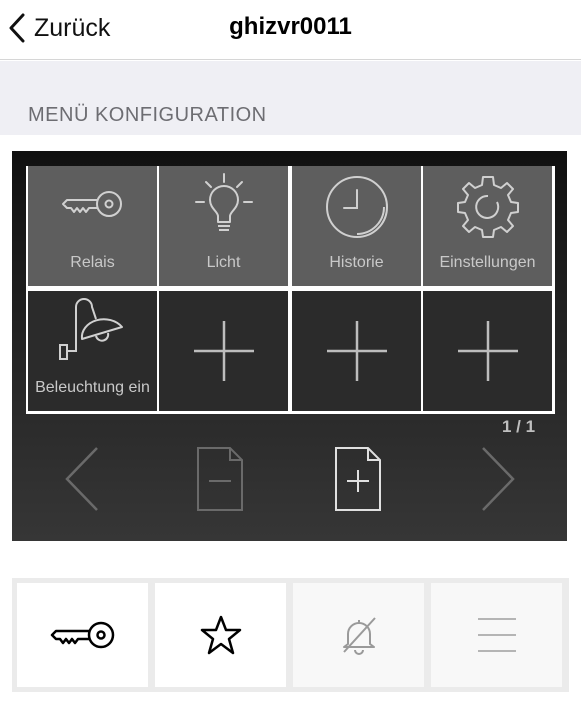 This screenshot has height=705, width=581. Describe the element at coordinates (92, 387) in the screenshot. I see `tile-label: Beleuchtung ein` at that location.